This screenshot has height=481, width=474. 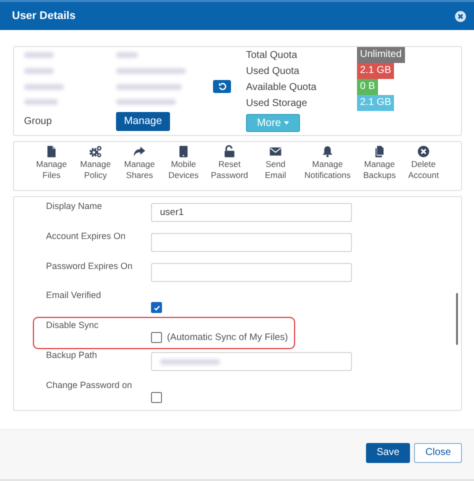 What do you see at coordinates (38, 121) in the screenshot?
I see `group-label: Group` at bounding box center [38, 121].